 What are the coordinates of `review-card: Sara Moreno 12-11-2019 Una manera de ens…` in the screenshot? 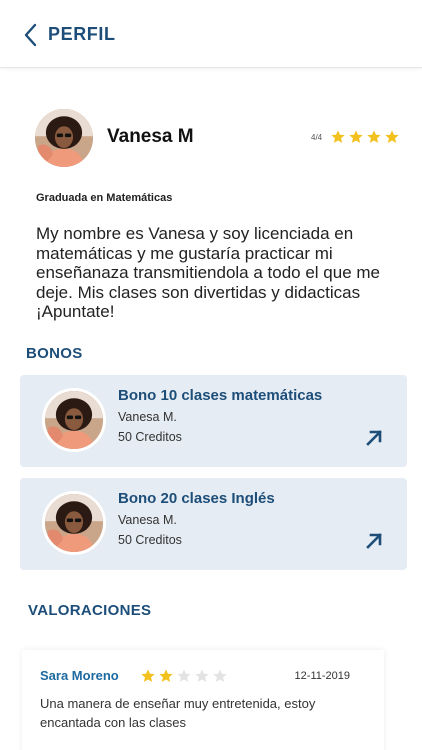 It's located at (203, 700).